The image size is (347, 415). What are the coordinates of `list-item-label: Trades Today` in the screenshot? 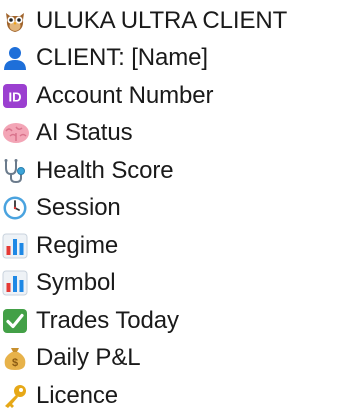 It's located at (107, 320).